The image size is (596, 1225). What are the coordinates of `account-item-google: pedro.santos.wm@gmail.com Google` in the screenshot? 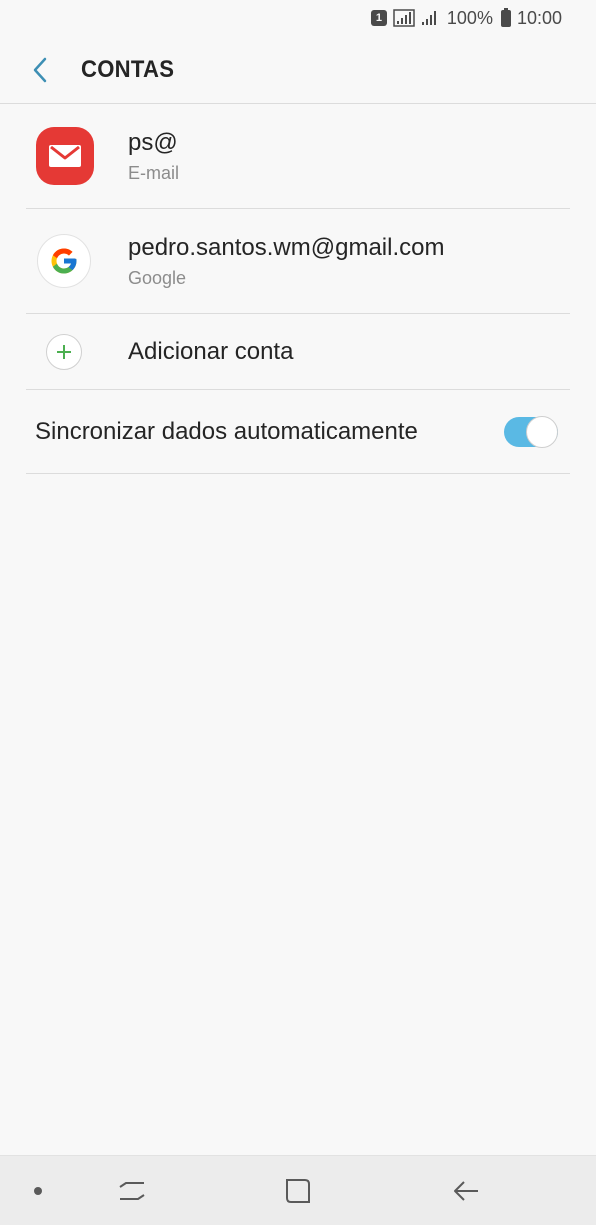 It's located at (298, 261).